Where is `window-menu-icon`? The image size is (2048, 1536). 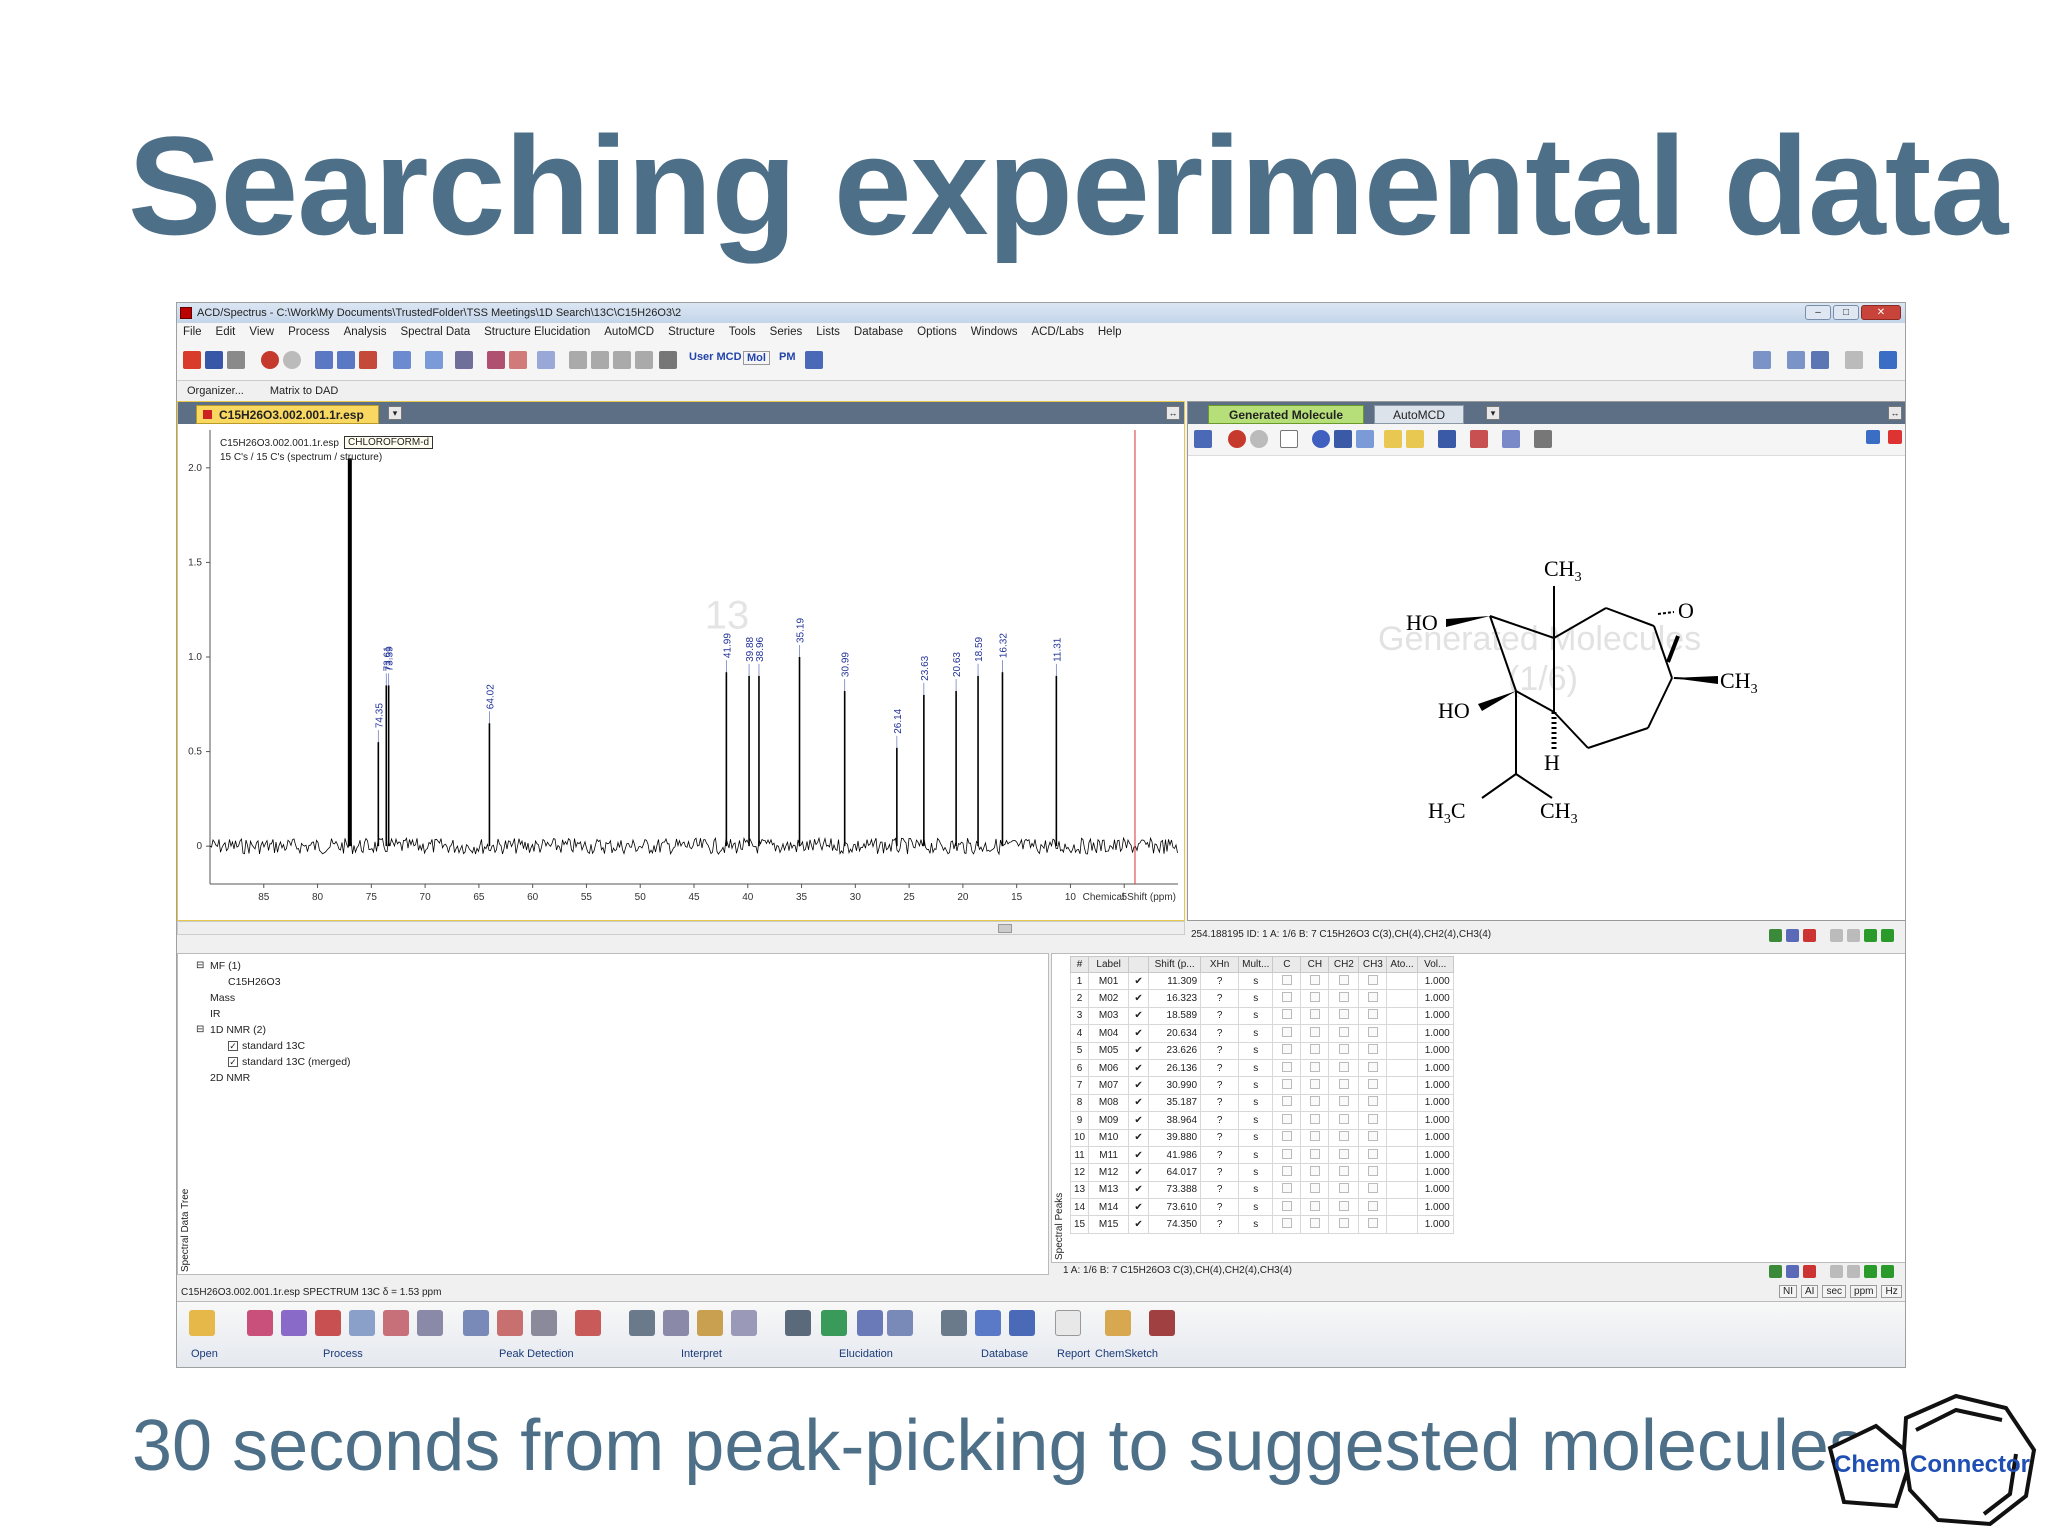
window-menu-icon is located at coordinates (1888, 360).